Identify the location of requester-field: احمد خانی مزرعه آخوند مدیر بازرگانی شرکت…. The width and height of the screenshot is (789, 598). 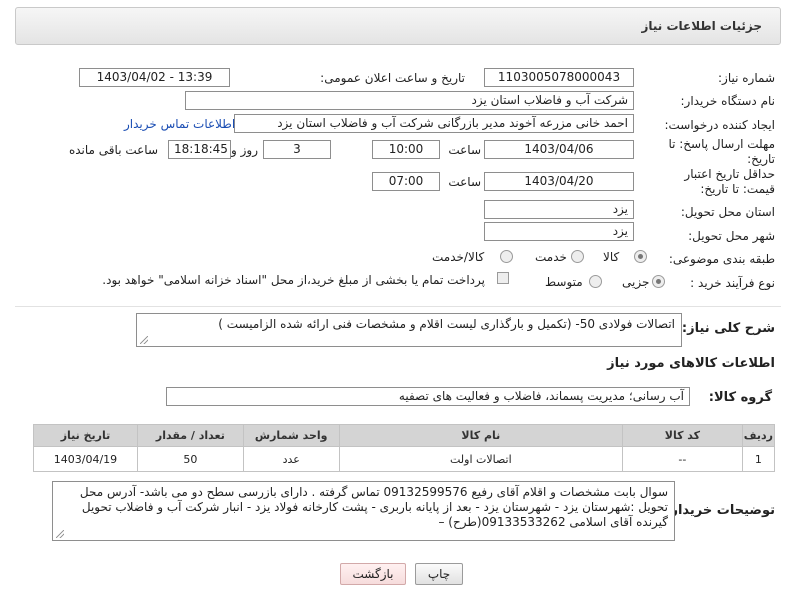
(434, 123).